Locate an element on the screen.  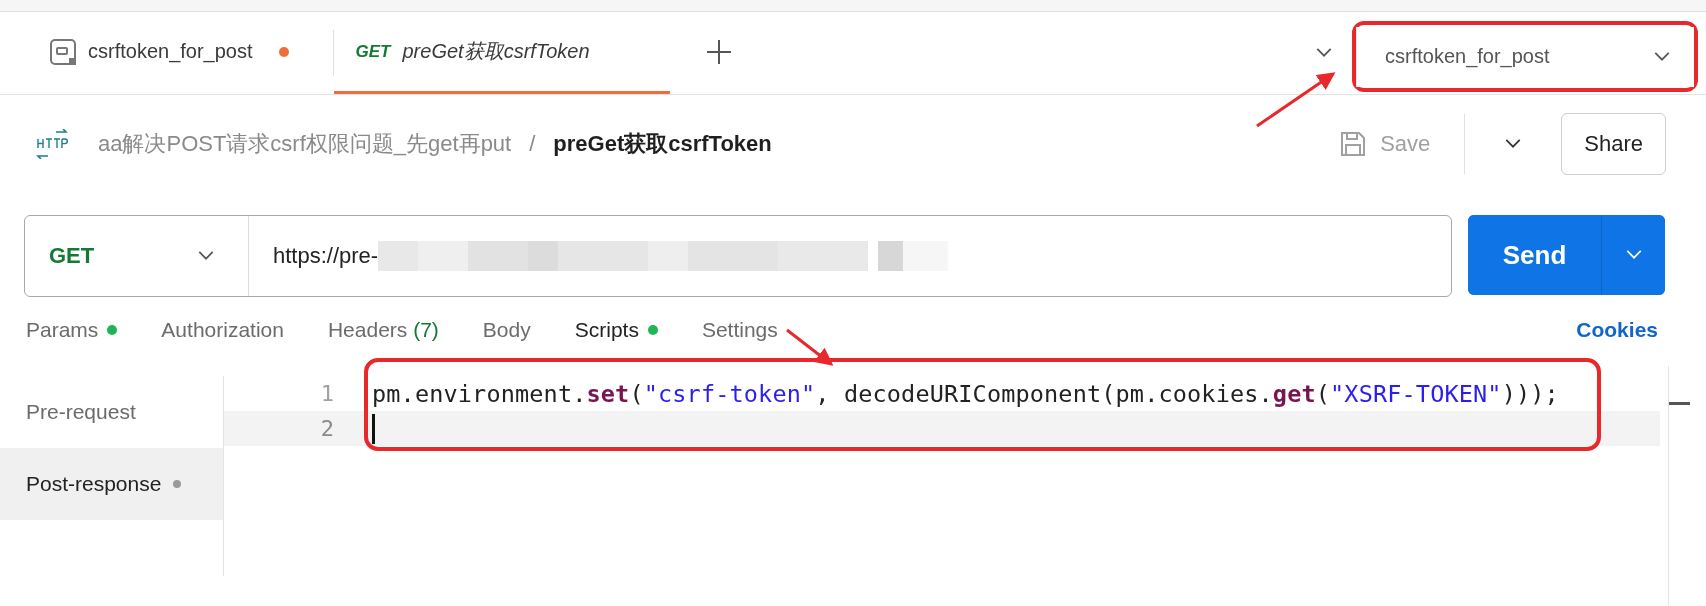
request-section-tab: Params is located at coordinates (72, 330).